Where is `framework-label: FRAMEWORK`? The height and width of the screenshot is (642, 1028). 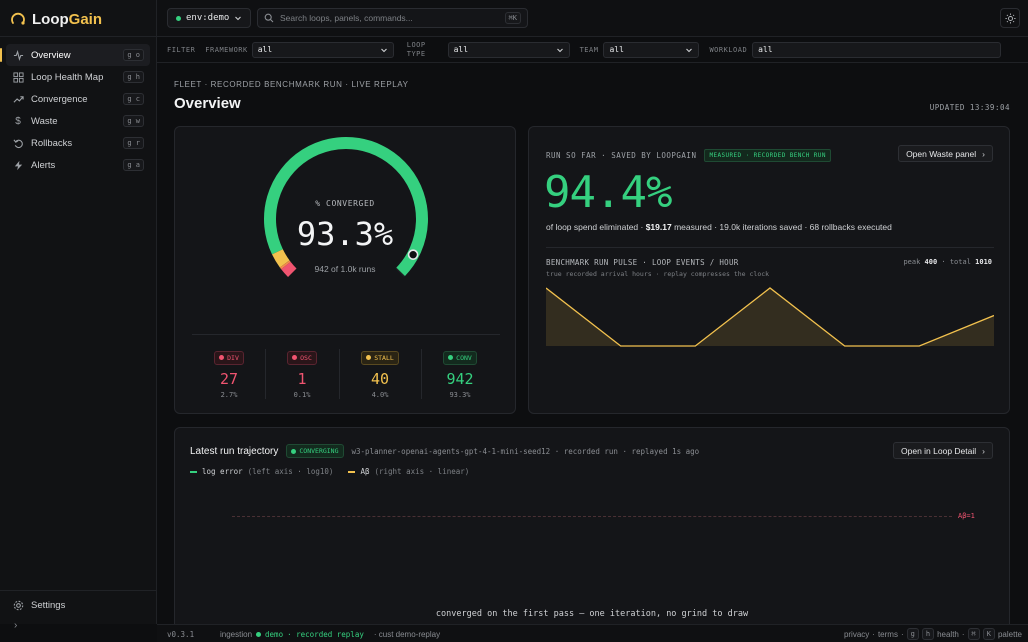 framework-label: FRAMEWORK is located at coordinates (226, 49).